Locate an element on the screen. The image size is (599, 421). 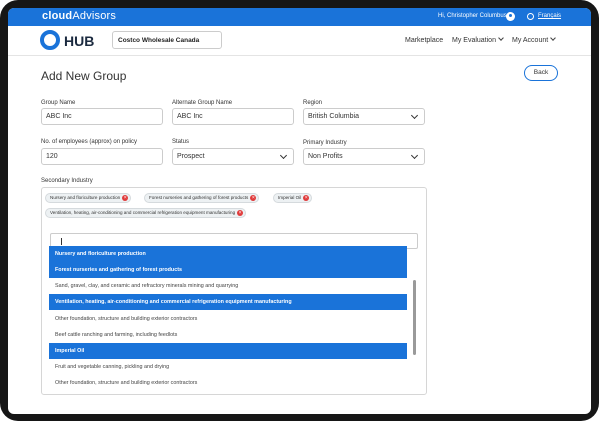
status-select: Prospect is located at coordinates (233, 156).